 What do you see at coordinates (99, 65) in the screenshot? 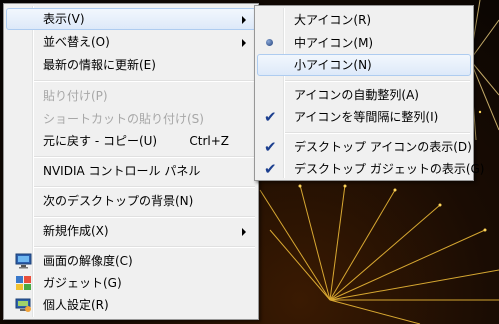
I see `menu-item-label: 最新の情報に更新(E)` at bounding box center [99, 65].